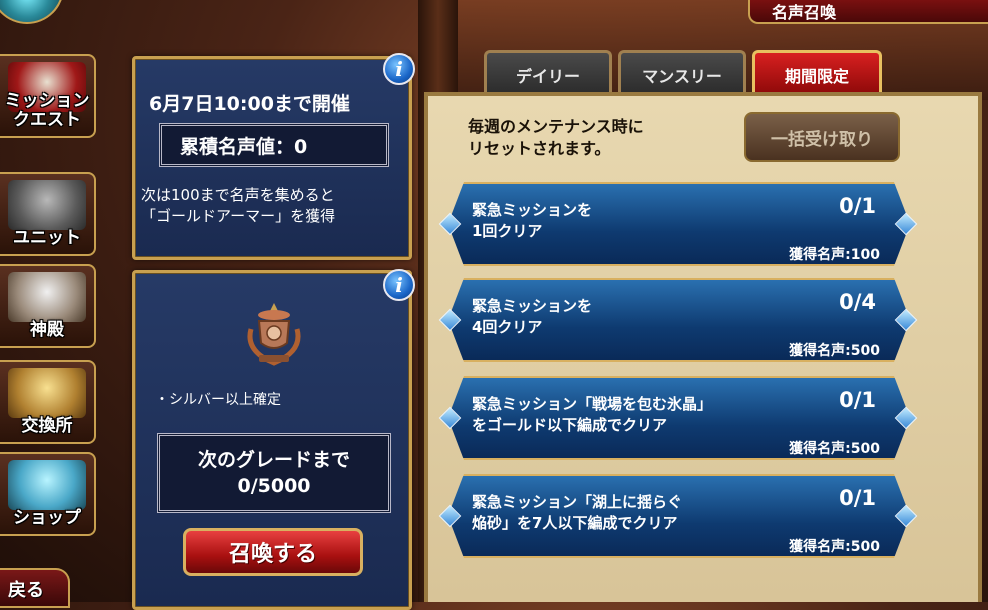 The image size is (988, 610). Describe the element at coordinates (273, 460) in the screenshot. I see `next-grade-label: 次のグレードまで` at that location.